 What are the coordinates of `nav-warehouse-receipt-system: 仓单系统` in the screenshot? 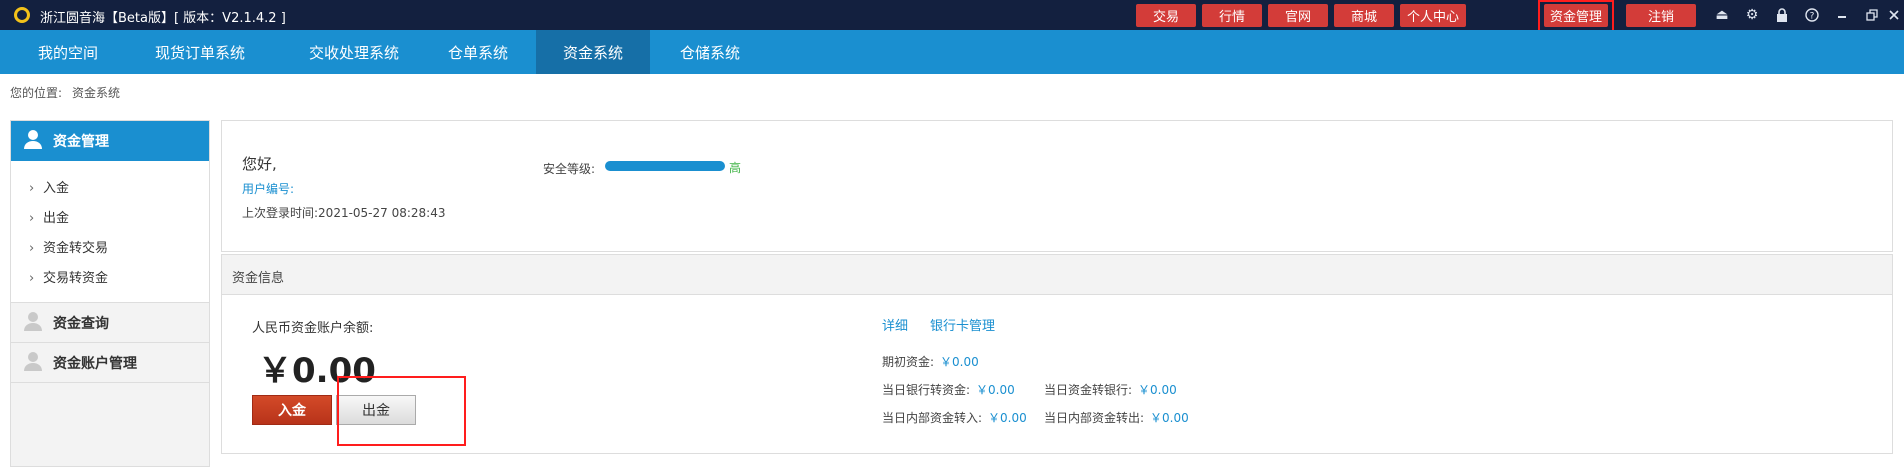 It's located at (478, 52).